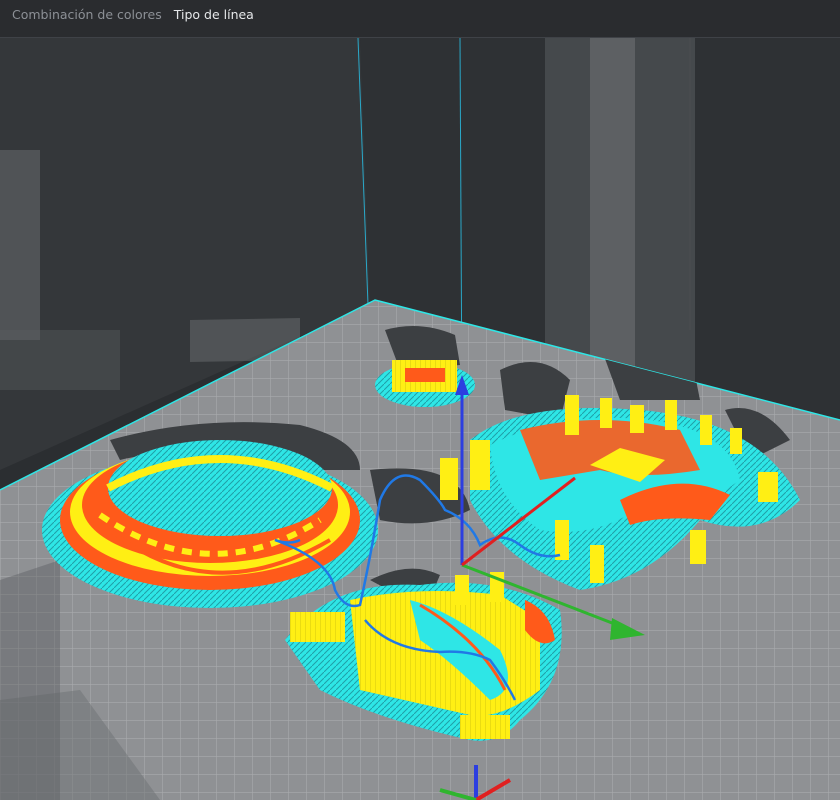  I want to click on view-mode-tab-bar: Combinación de colores Tipo de línea, so click(420, 19).